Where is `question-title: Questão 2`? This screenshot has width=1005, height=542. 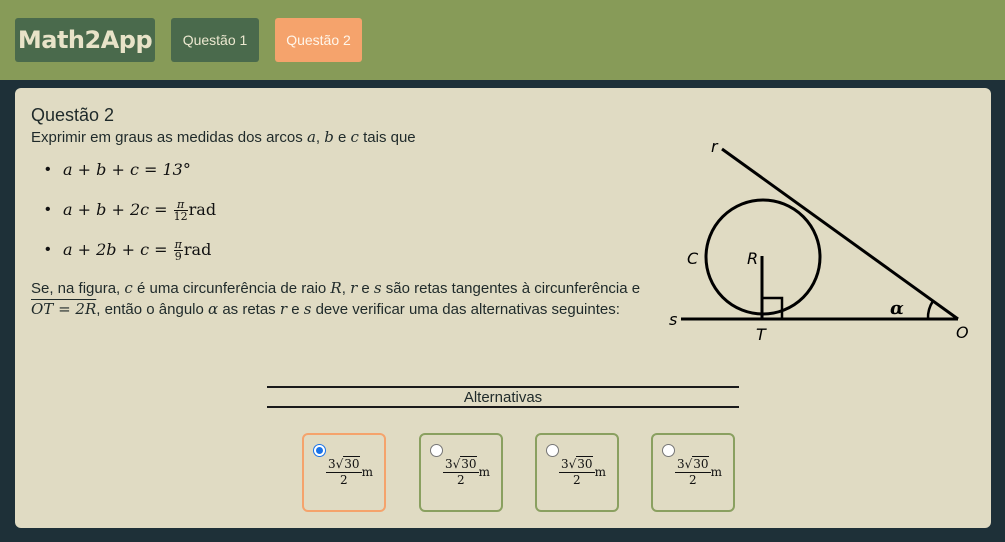
question-title: Questão 2 is located at coordinates (73, 115).